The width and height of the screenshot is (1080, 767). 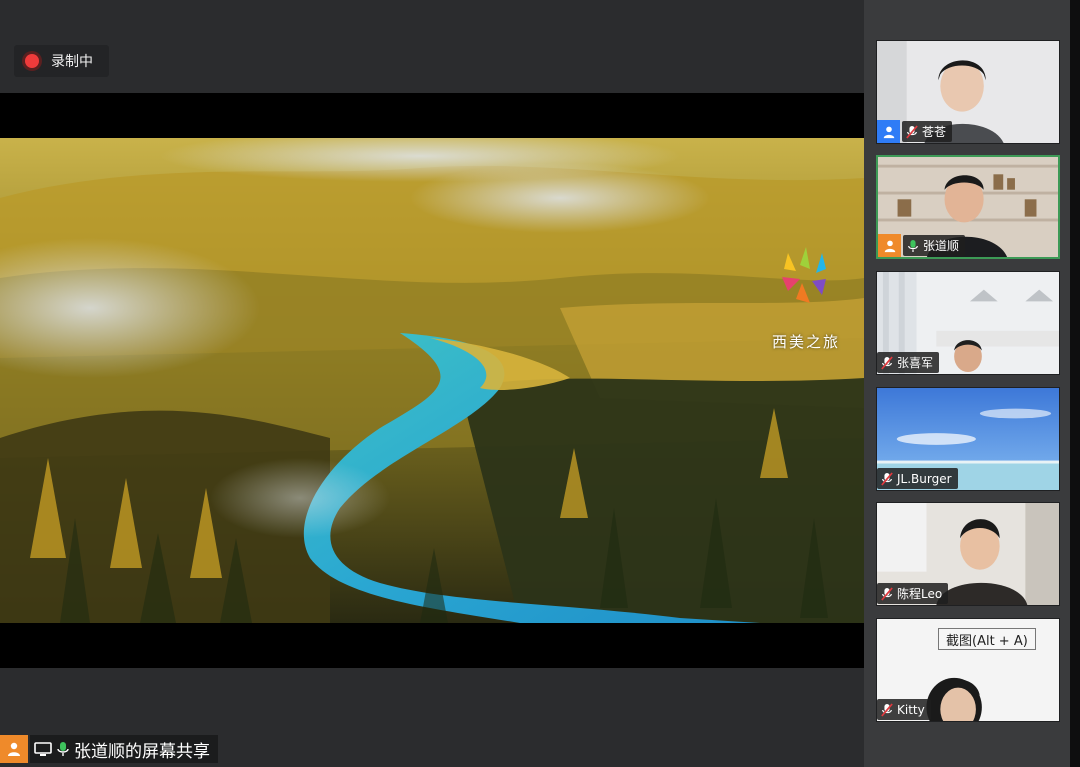 I want to click on participant-tile: 陈程Leo, so click(x=968, y=554).